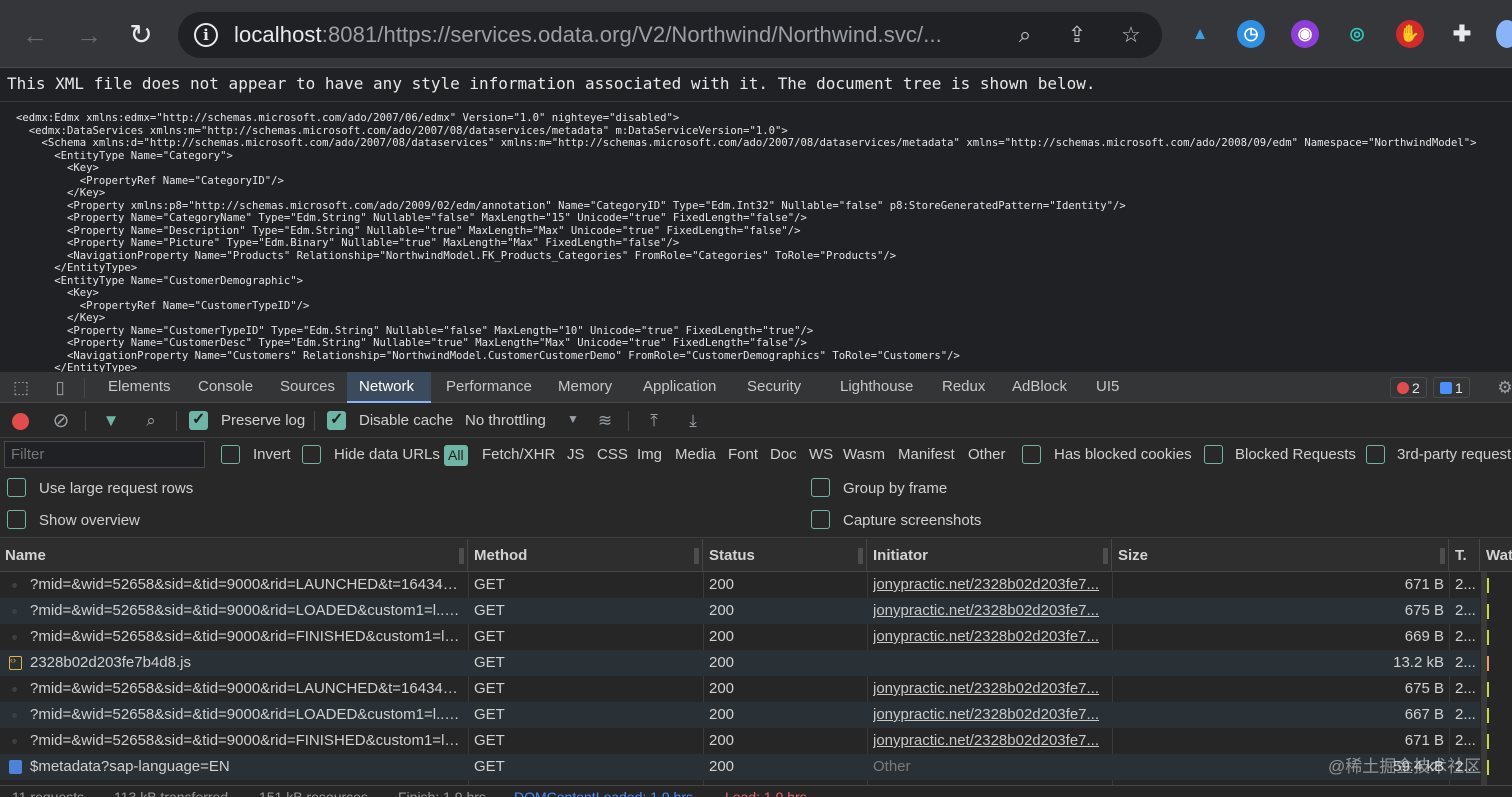  Describe the element at coordinates (821, 454) in the screenshot. I see `type-filter-ws: WS` at that location.